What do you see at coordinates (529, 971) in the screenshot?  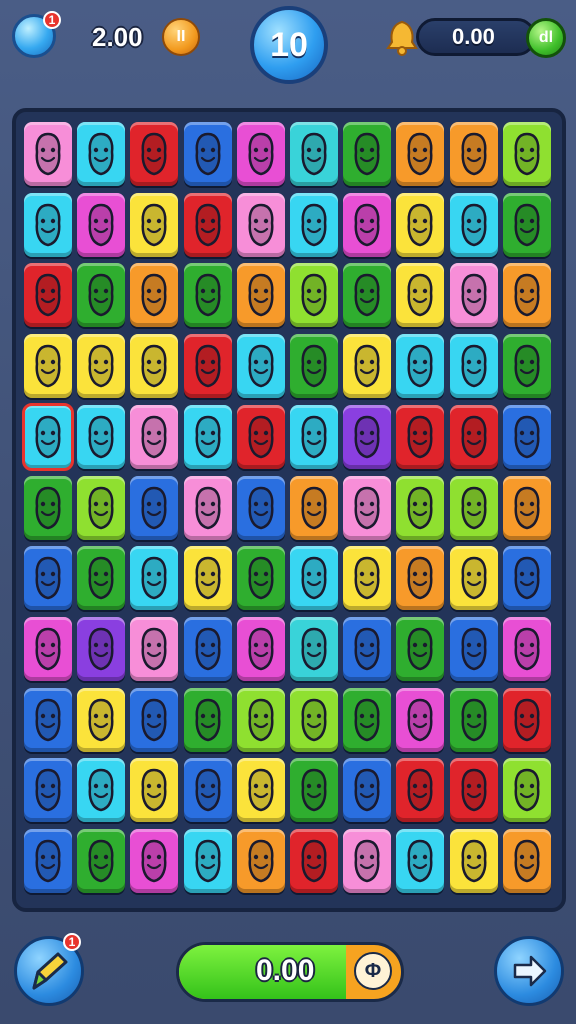 I see `next-button` at bounding box center [529, 971].